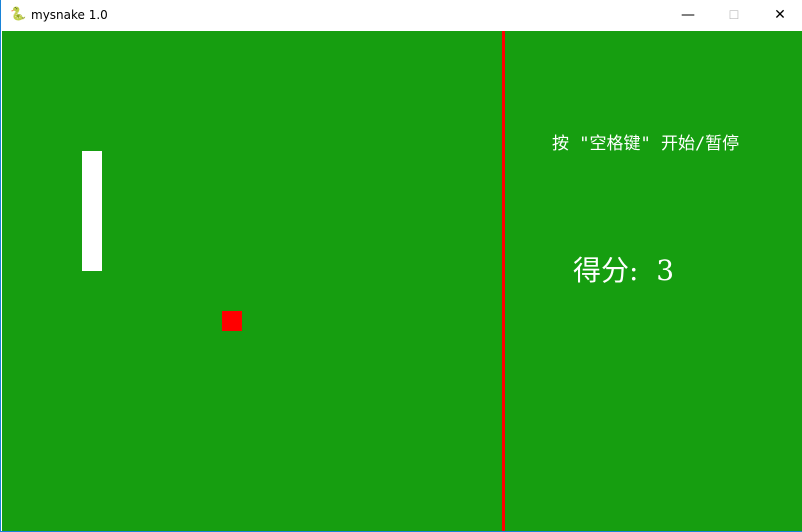 The width and height of the screenshot is (802, 532). I want to click on score-label: 得分:, so click(606, 270).